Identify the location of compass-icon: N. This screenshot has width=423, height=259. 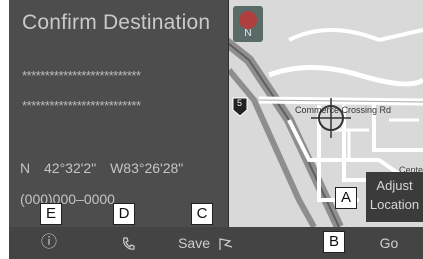
(248, 24).